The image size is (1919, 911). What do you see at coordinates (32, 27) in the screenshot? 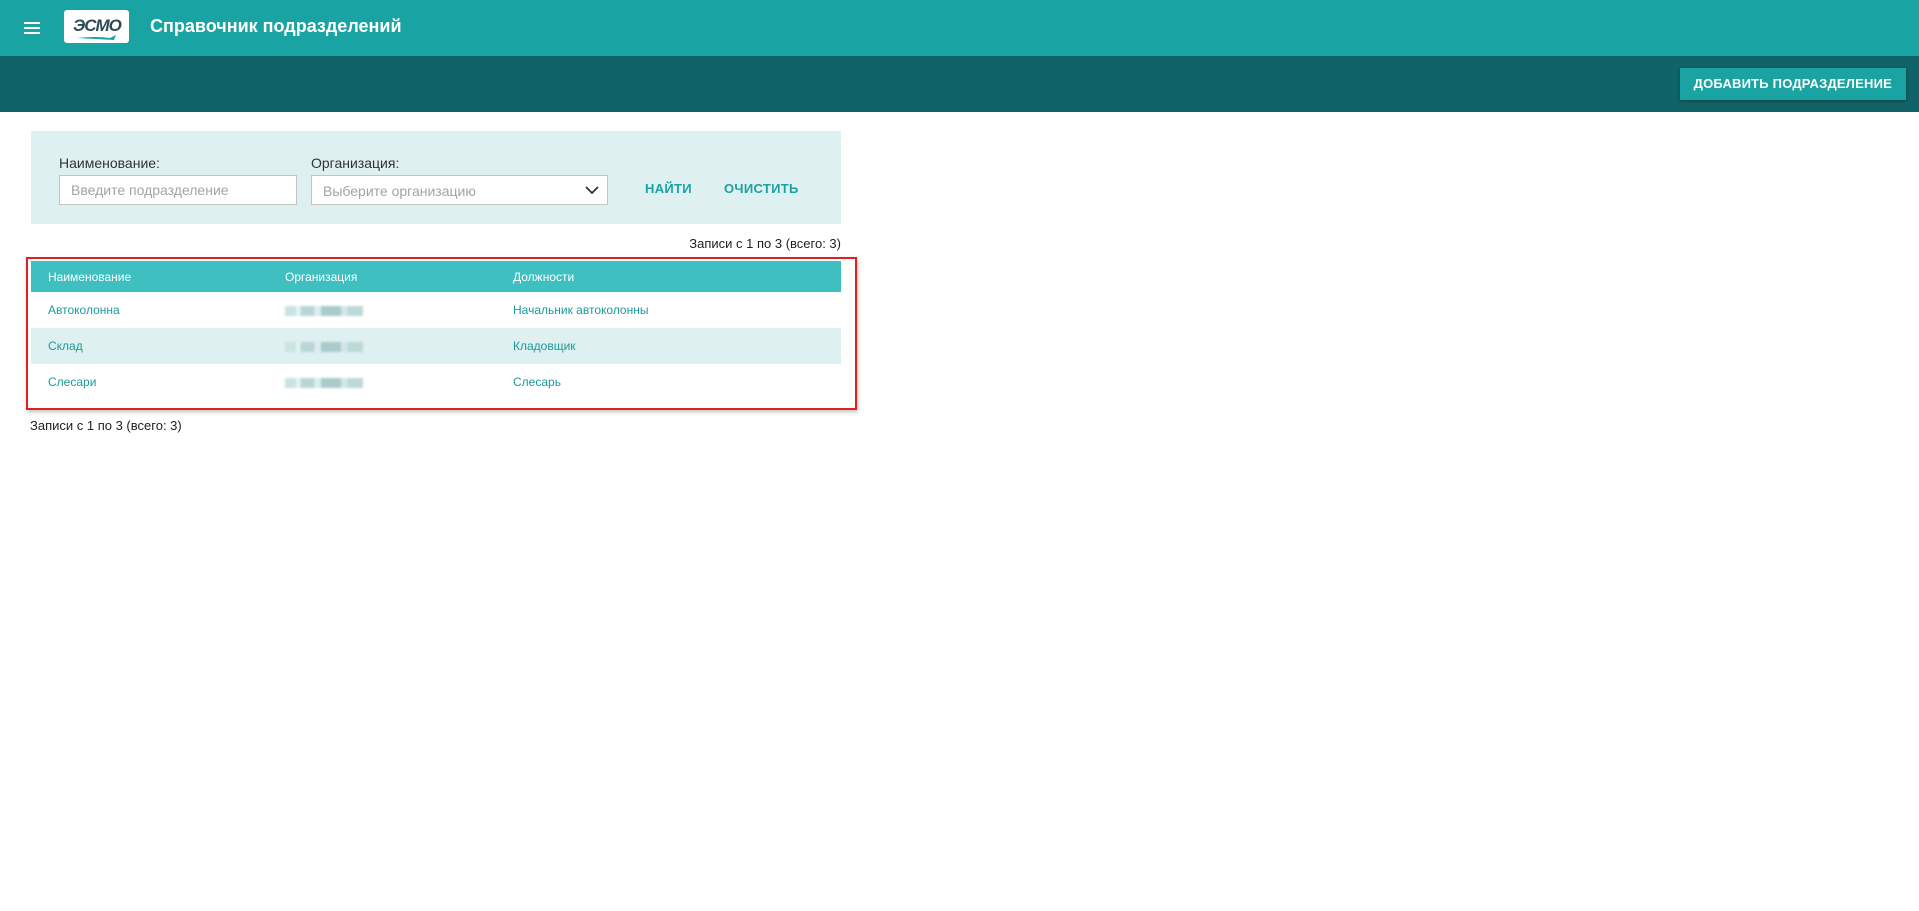
I see `hamburger-menu-icon` at bounding box center [32, 27].